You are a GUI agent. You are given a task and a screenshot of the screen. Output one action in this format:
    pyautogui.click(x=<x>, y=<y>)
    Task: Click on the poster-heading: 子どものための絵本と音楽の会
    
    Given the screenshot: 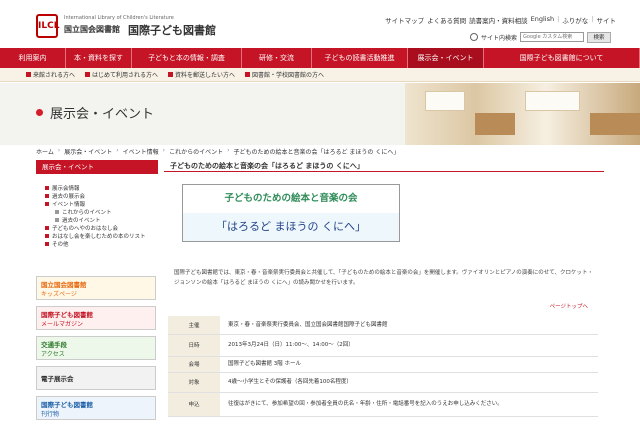 What is the action you would take?
    pyautogui.click(x=291, y=199)
    